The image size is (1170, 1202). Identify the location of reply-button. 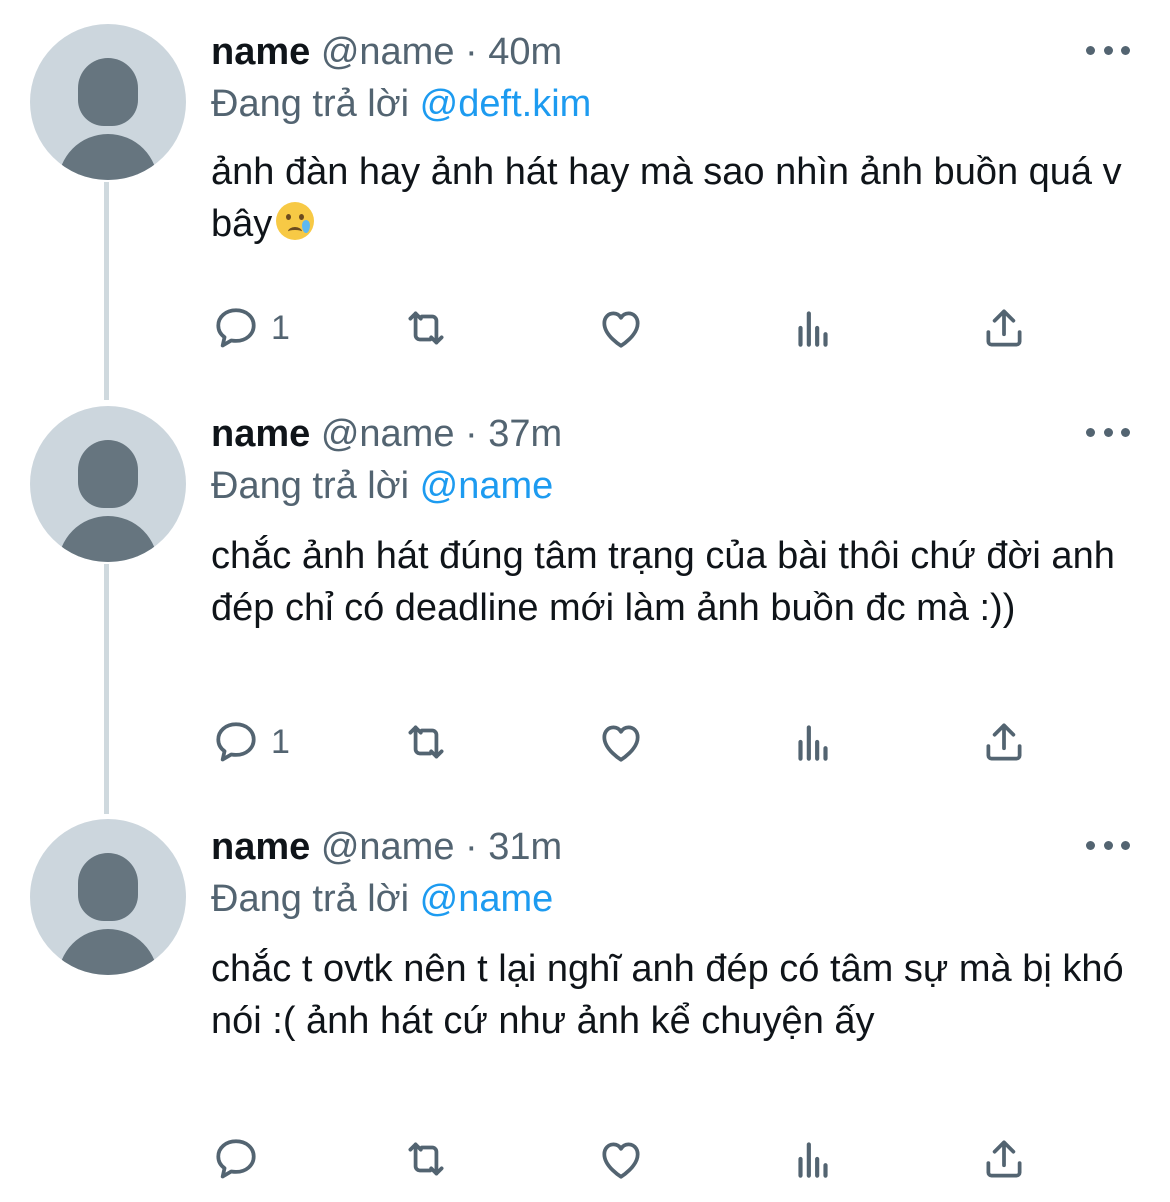
(241, 1159).